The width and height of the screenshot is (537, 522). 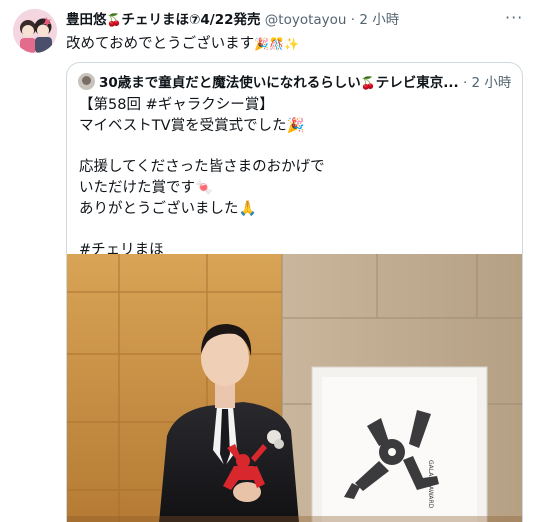 I want to click on quoted-author-avatar, so click(x=86, y=81).